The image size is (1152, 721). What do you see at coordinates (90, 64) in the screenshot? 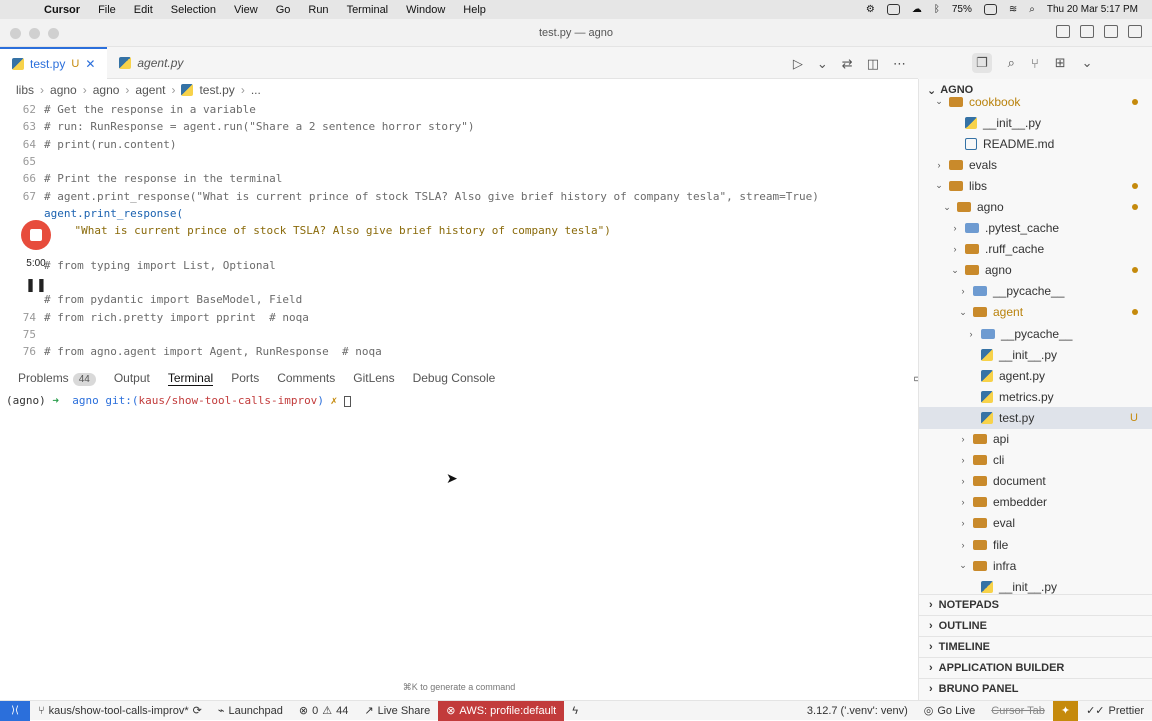
I see `close-tab-icon: ✕` at bounding box center [90, 64].